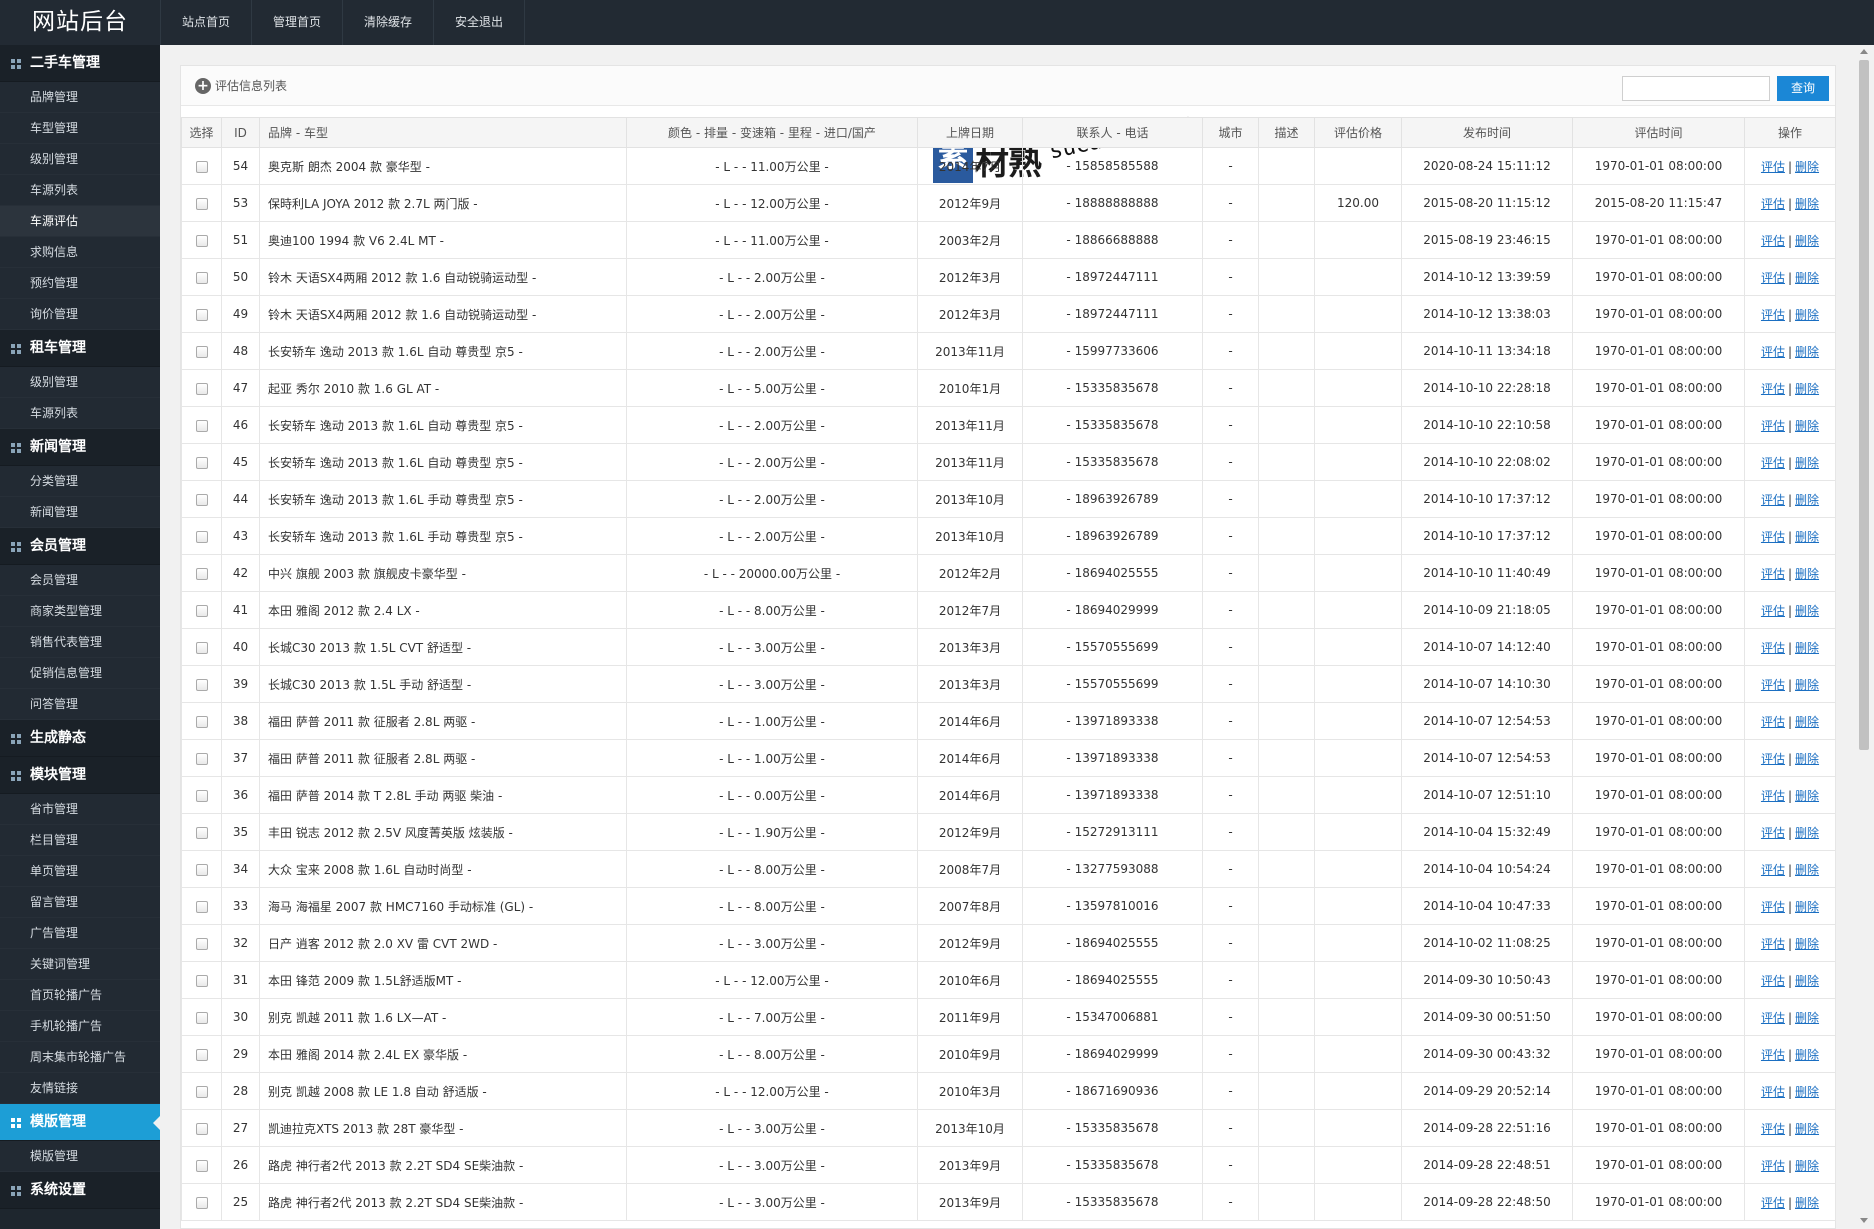 This screenshot has height=1229, width=1874. What do you see at coordinates (80, 1190) in the screenshot?
I see `sidebar-group-header: 系统设置` at bounding box center [80, 1190].